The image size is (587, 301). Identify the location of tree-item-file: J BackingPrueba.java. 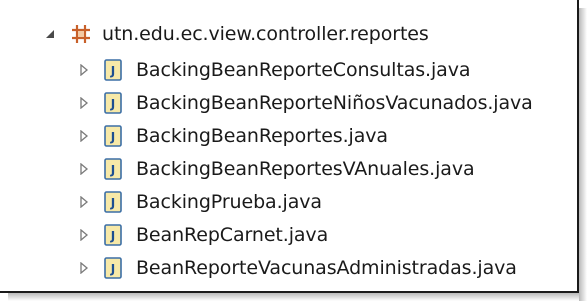
(199, 202).